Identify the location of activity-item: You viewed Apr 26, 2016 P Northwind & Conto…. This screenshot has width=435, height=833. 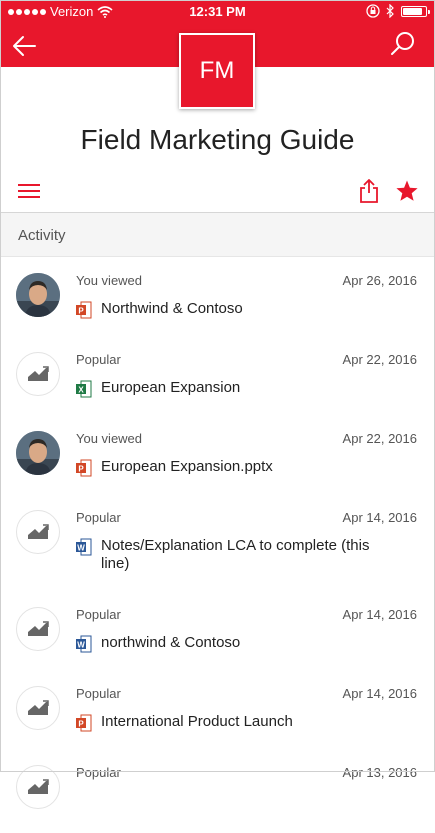
(217, 306).